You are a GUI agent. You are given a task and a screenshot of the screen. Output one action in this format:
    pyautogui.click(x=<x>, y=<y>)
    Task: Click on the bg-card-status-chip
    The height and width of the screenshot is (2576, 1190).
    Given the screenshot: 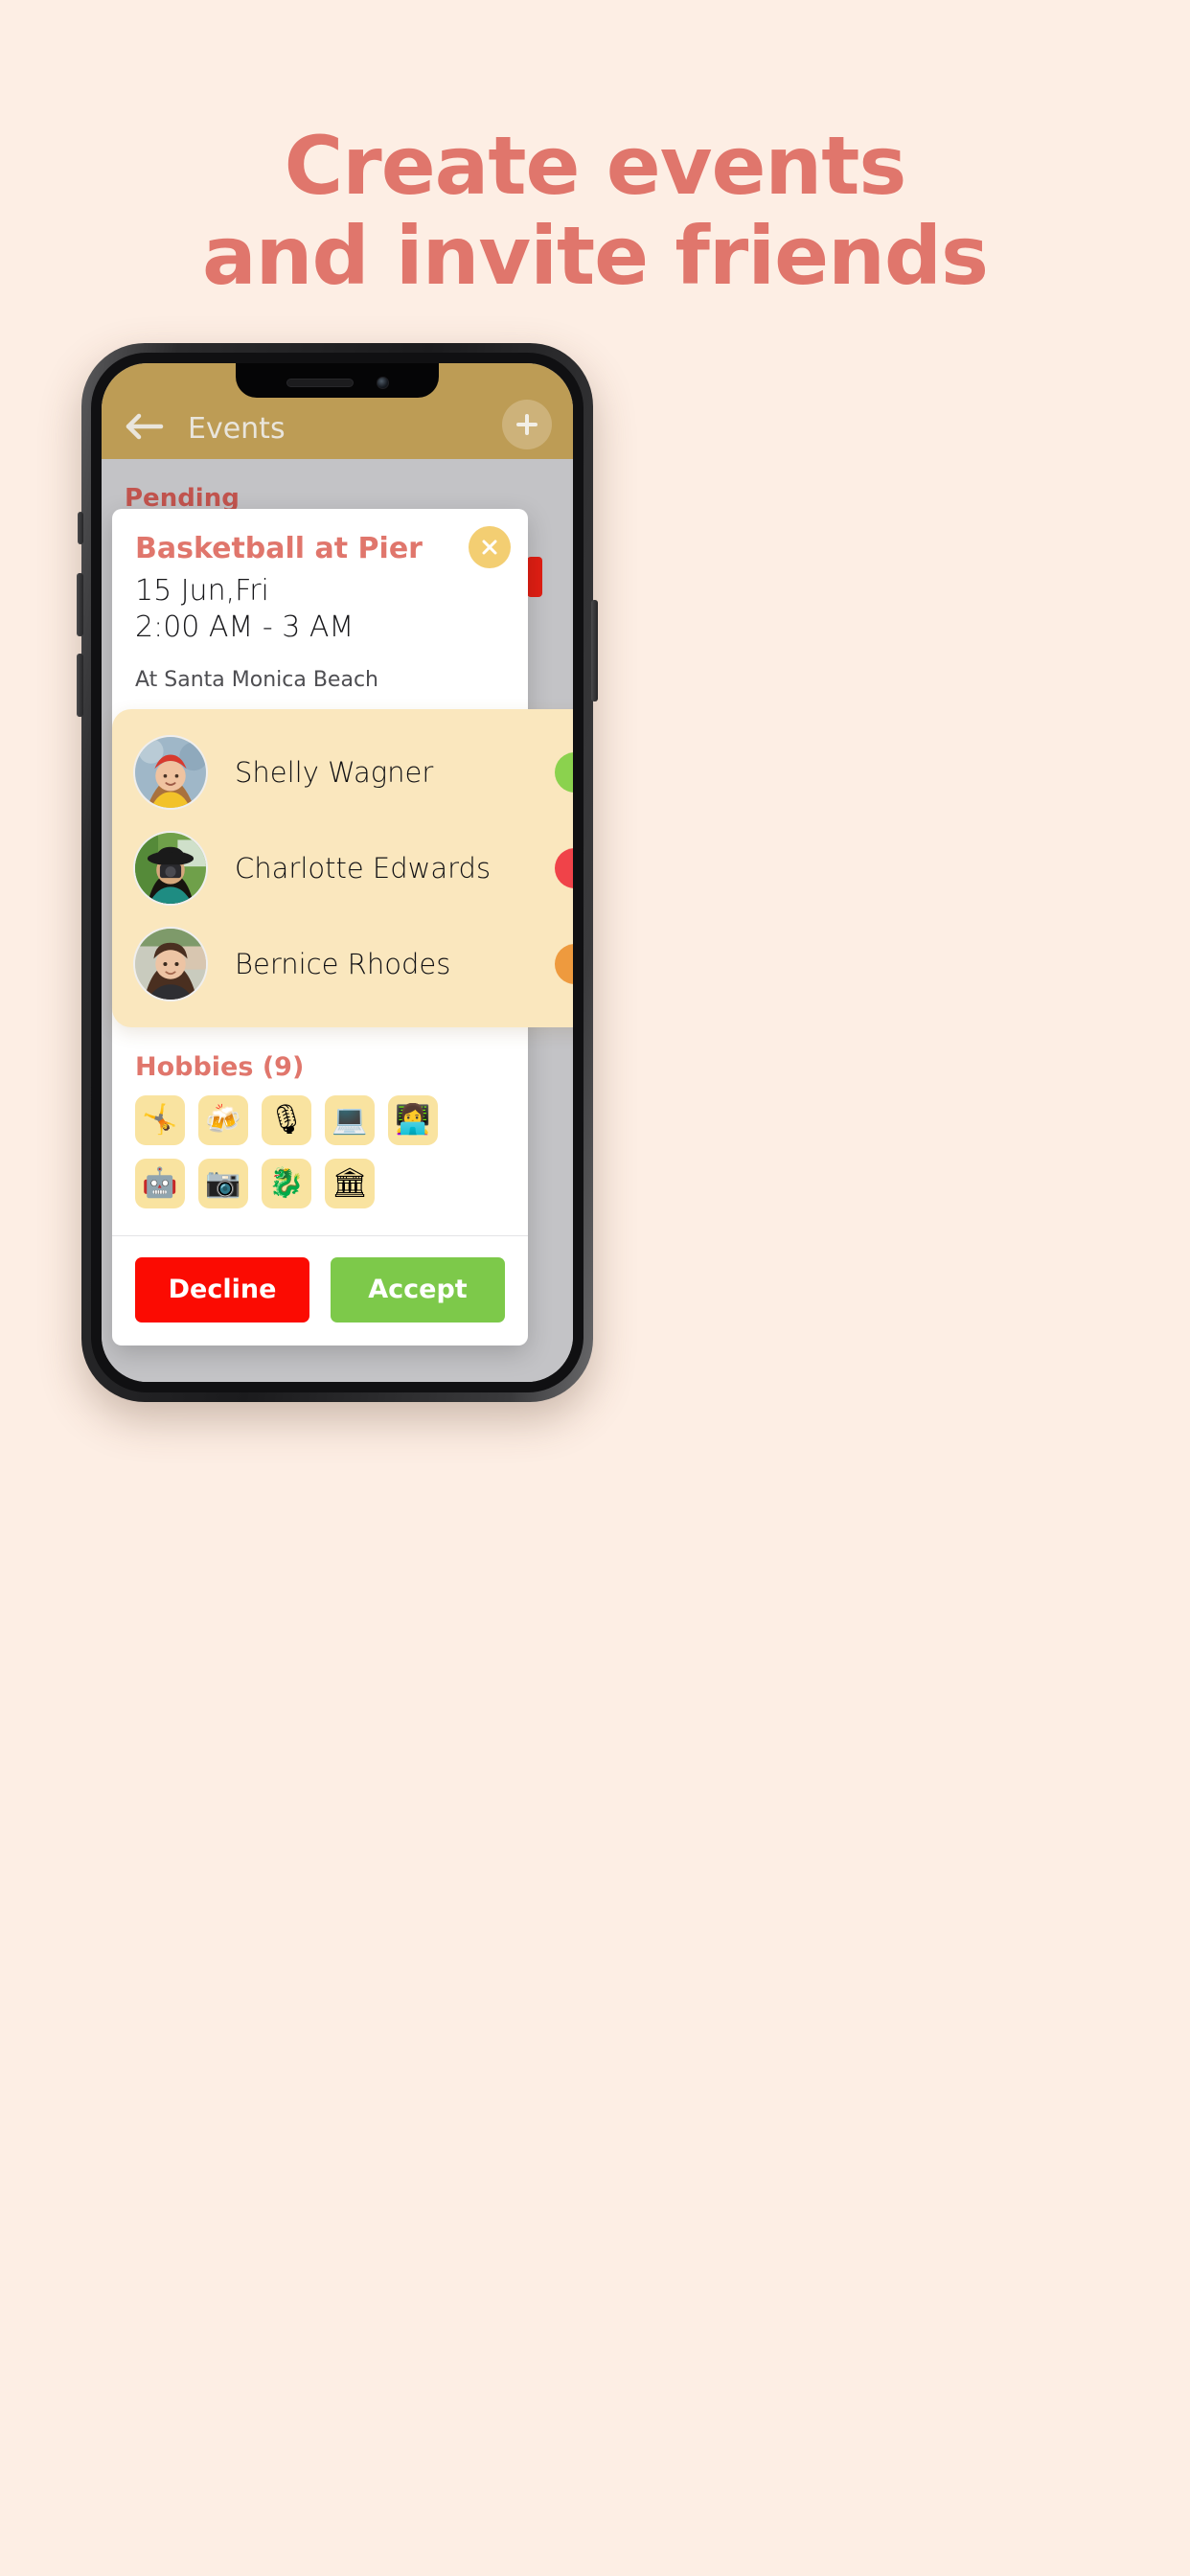 What is the action you would take?
    pyautogui.click(x=534, y=577)
    